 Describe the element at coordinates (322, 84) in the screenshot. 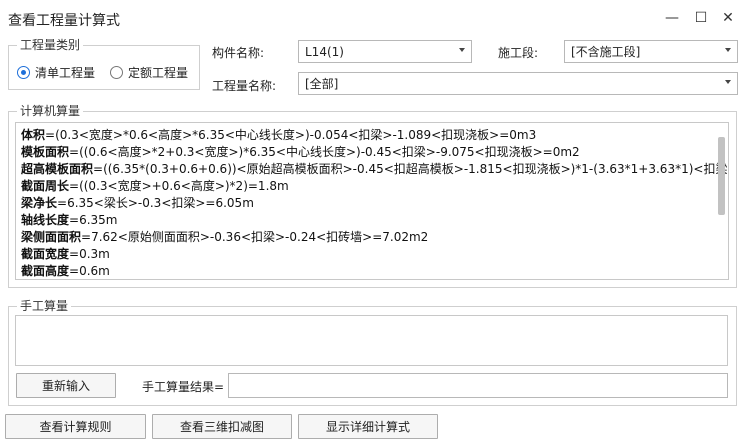

I see `quantity-name-value: [全部]` at that location.